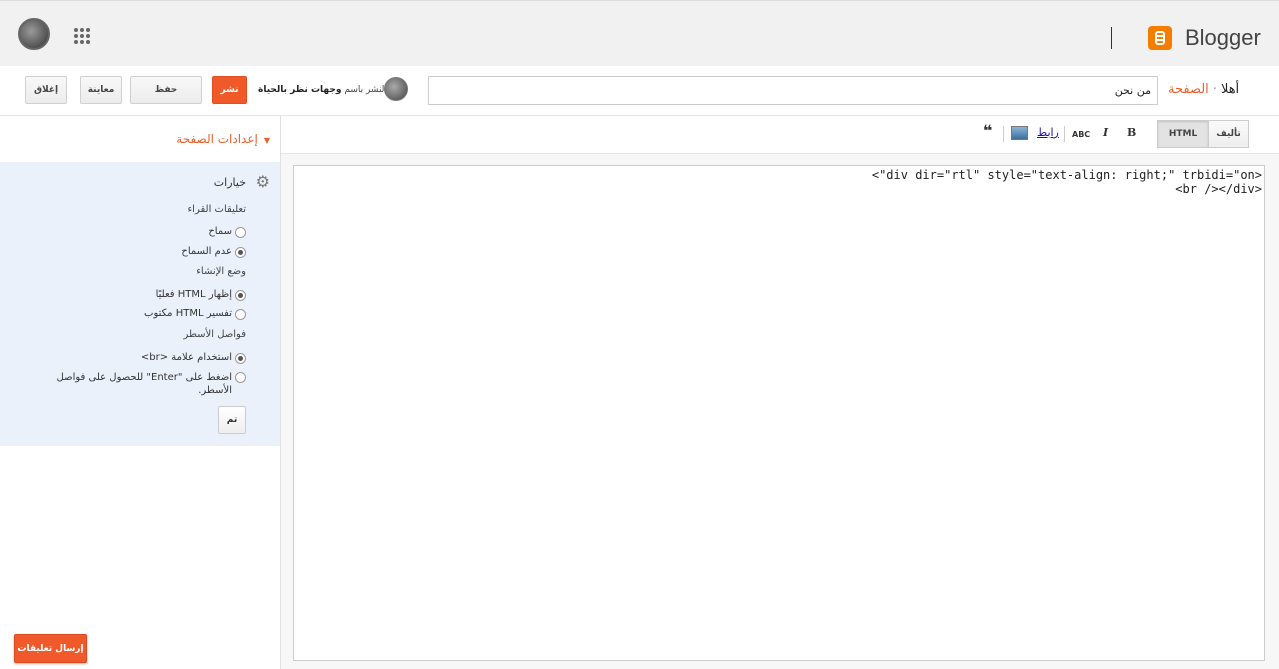  I want to click on page-settings-toggle: ▼ إعدادات الصفحة, so click(223, 139).